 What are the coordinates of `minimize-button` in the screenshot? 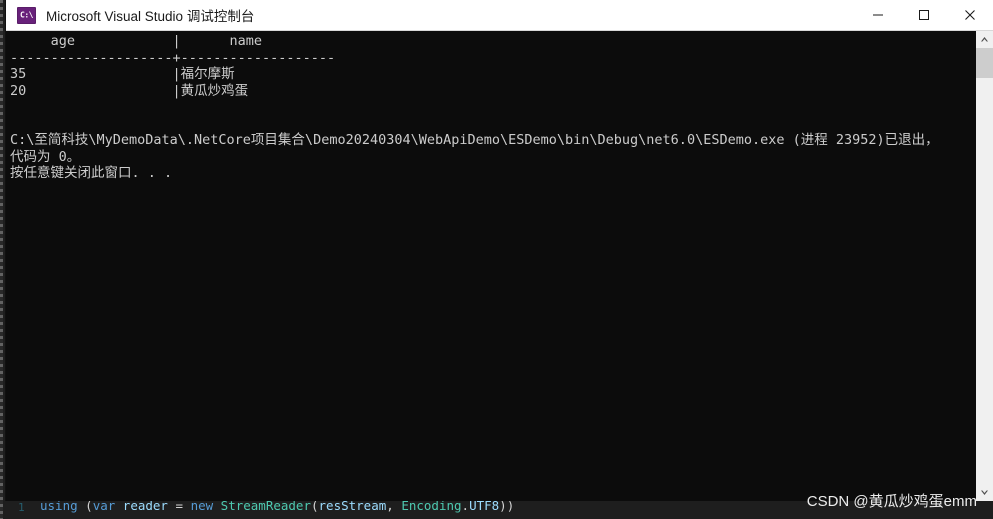 It's located at (878, 15).